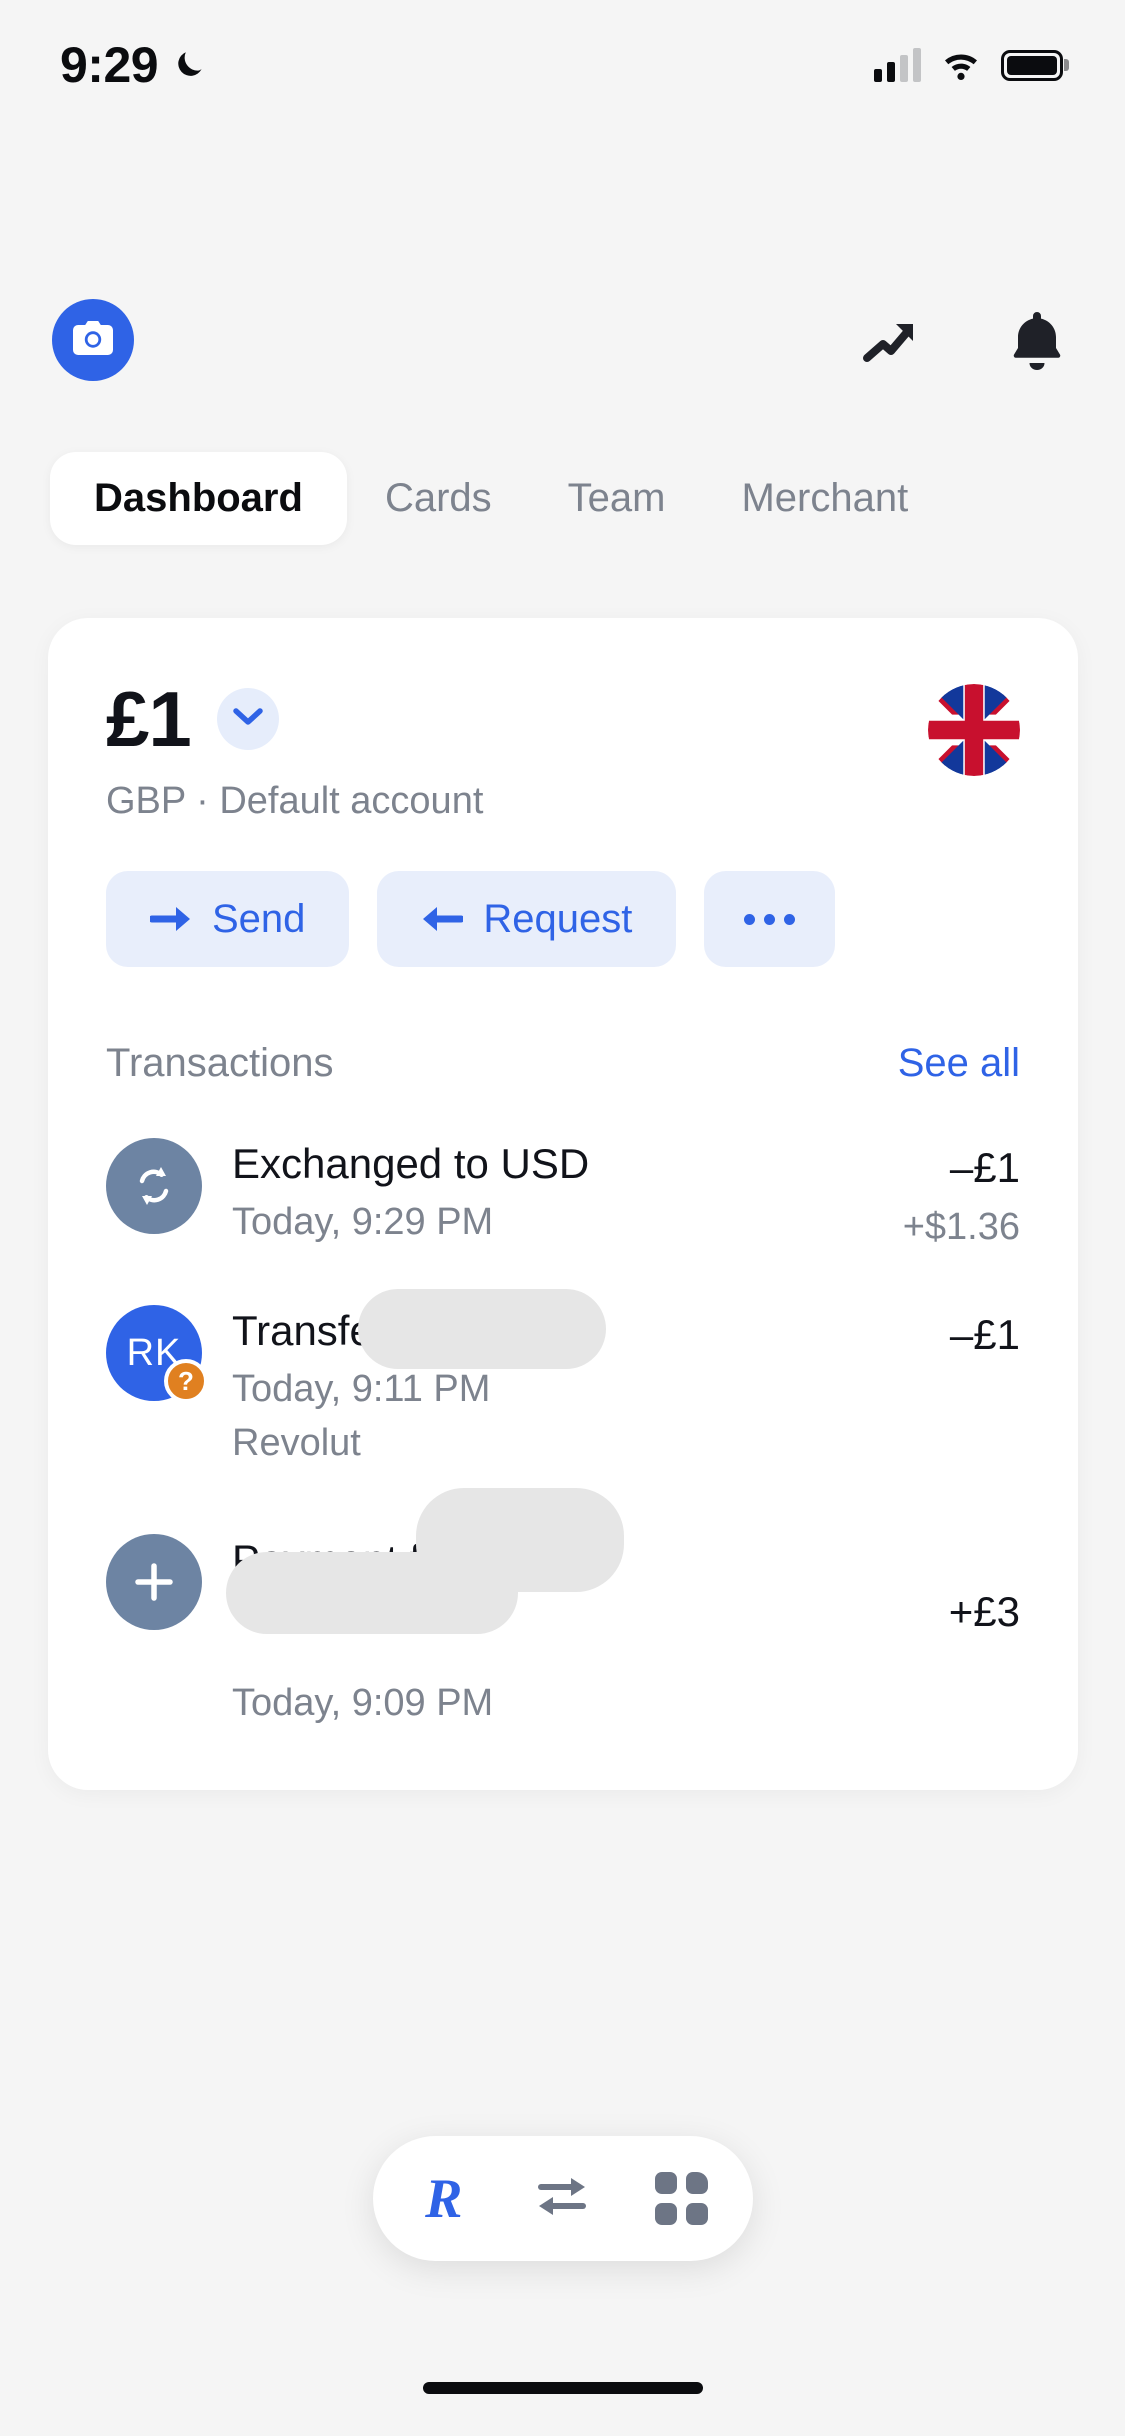  I want to click on transaction-subtitle: Today, 9:29 PM, so click(363, 1222).